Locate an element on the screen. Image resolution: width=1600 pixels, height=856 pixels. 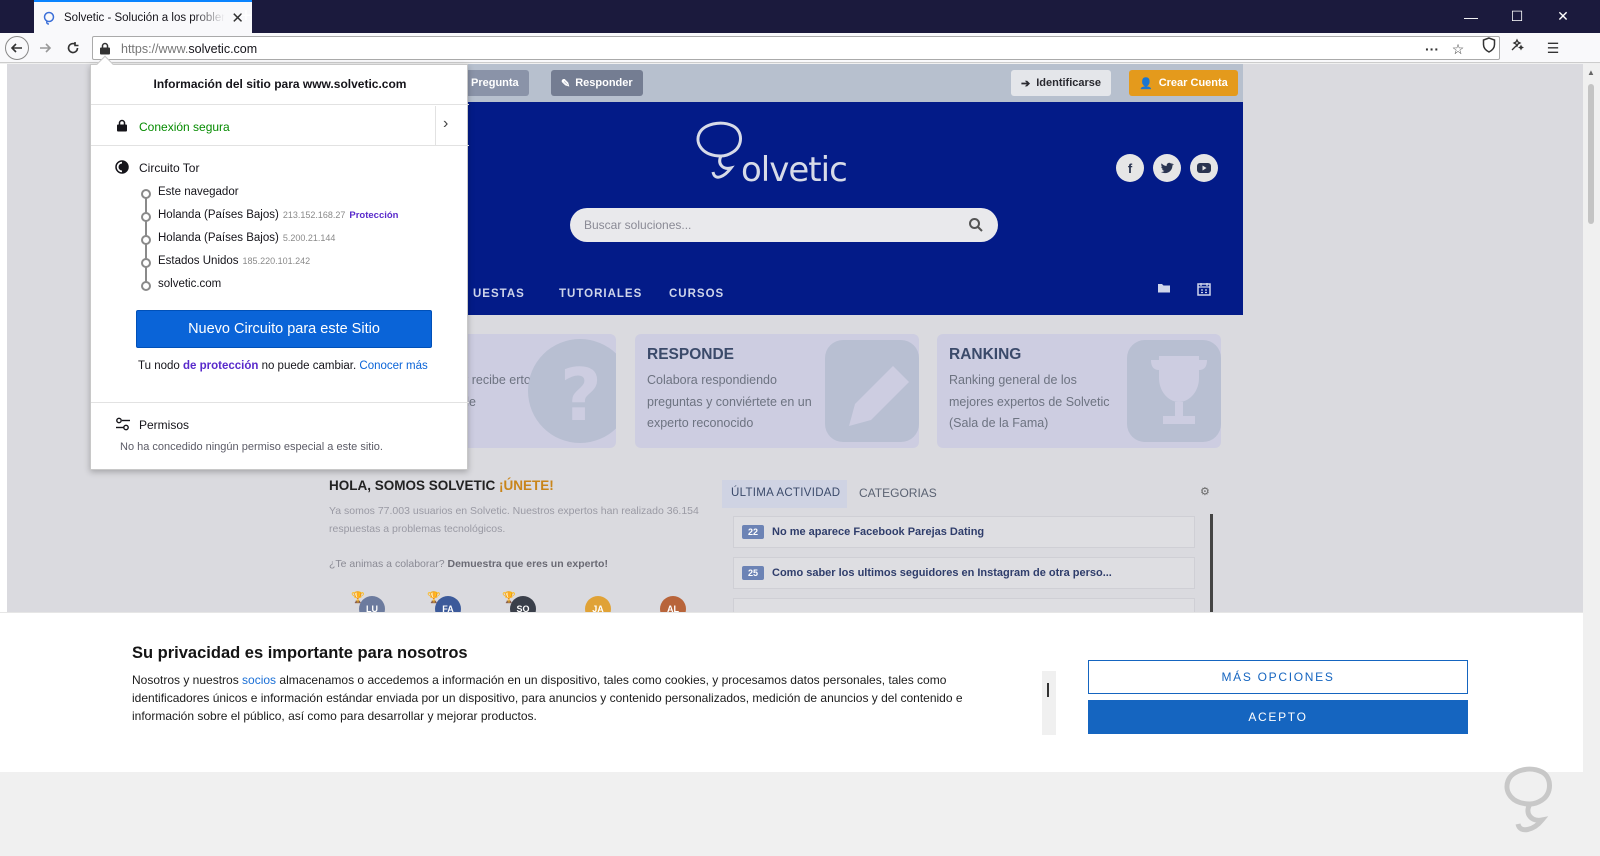
youtube-icon is located at coordinates (1204, 168).